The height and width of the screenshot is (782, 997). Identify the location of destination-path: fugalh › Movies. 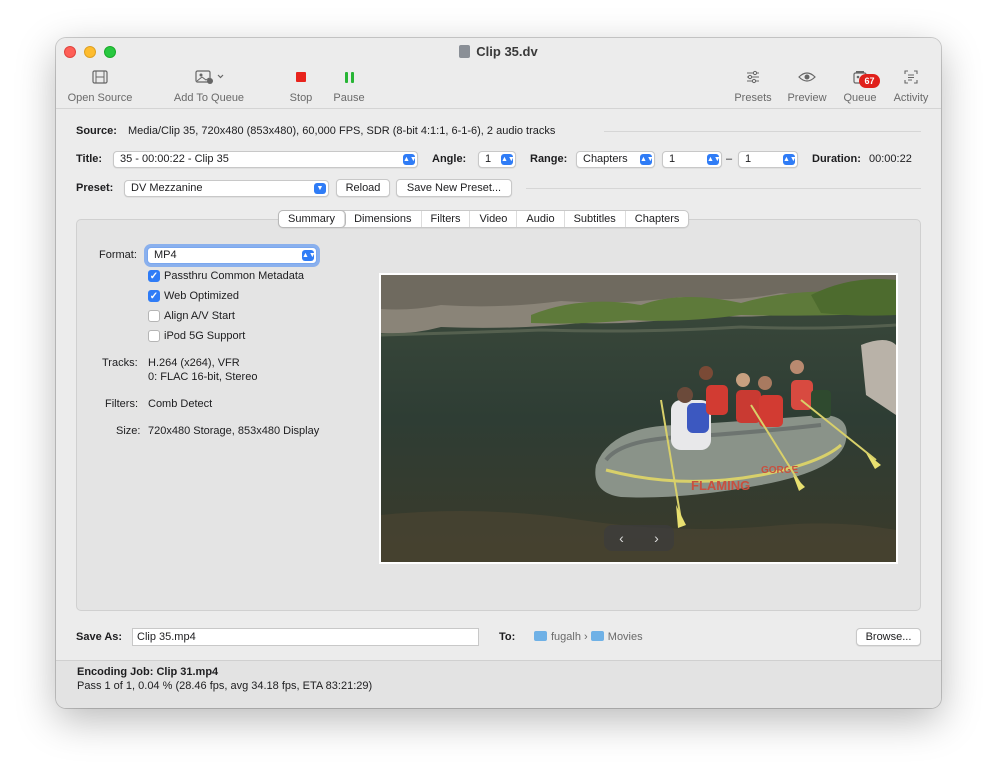
(588, 637).